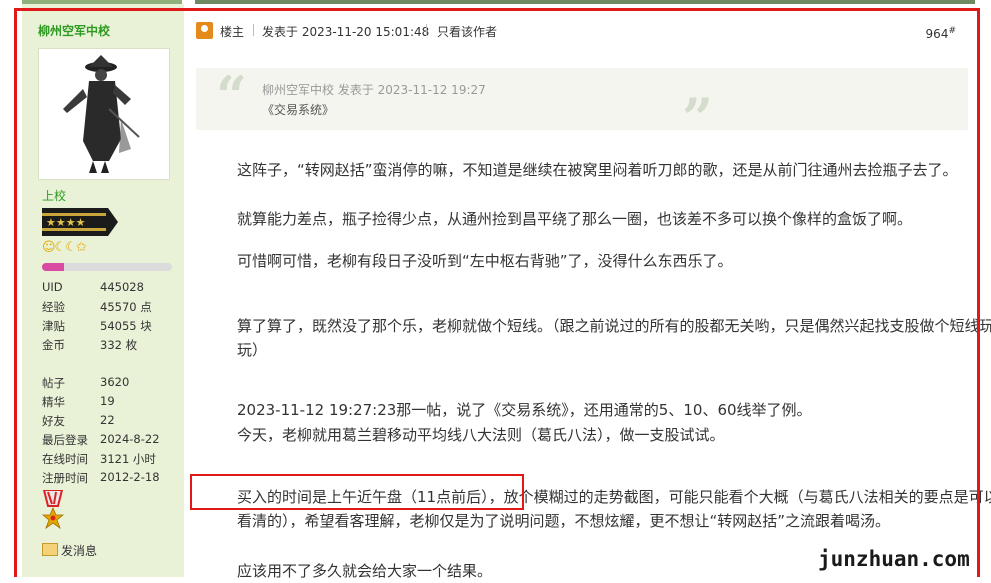 Image resolution: width=991 pixels, height=583 pixels. What do you see at coordinates (65, 459) in the screenshot?
I see `stat-key: 在线时间` at bounding box center [65, 459].